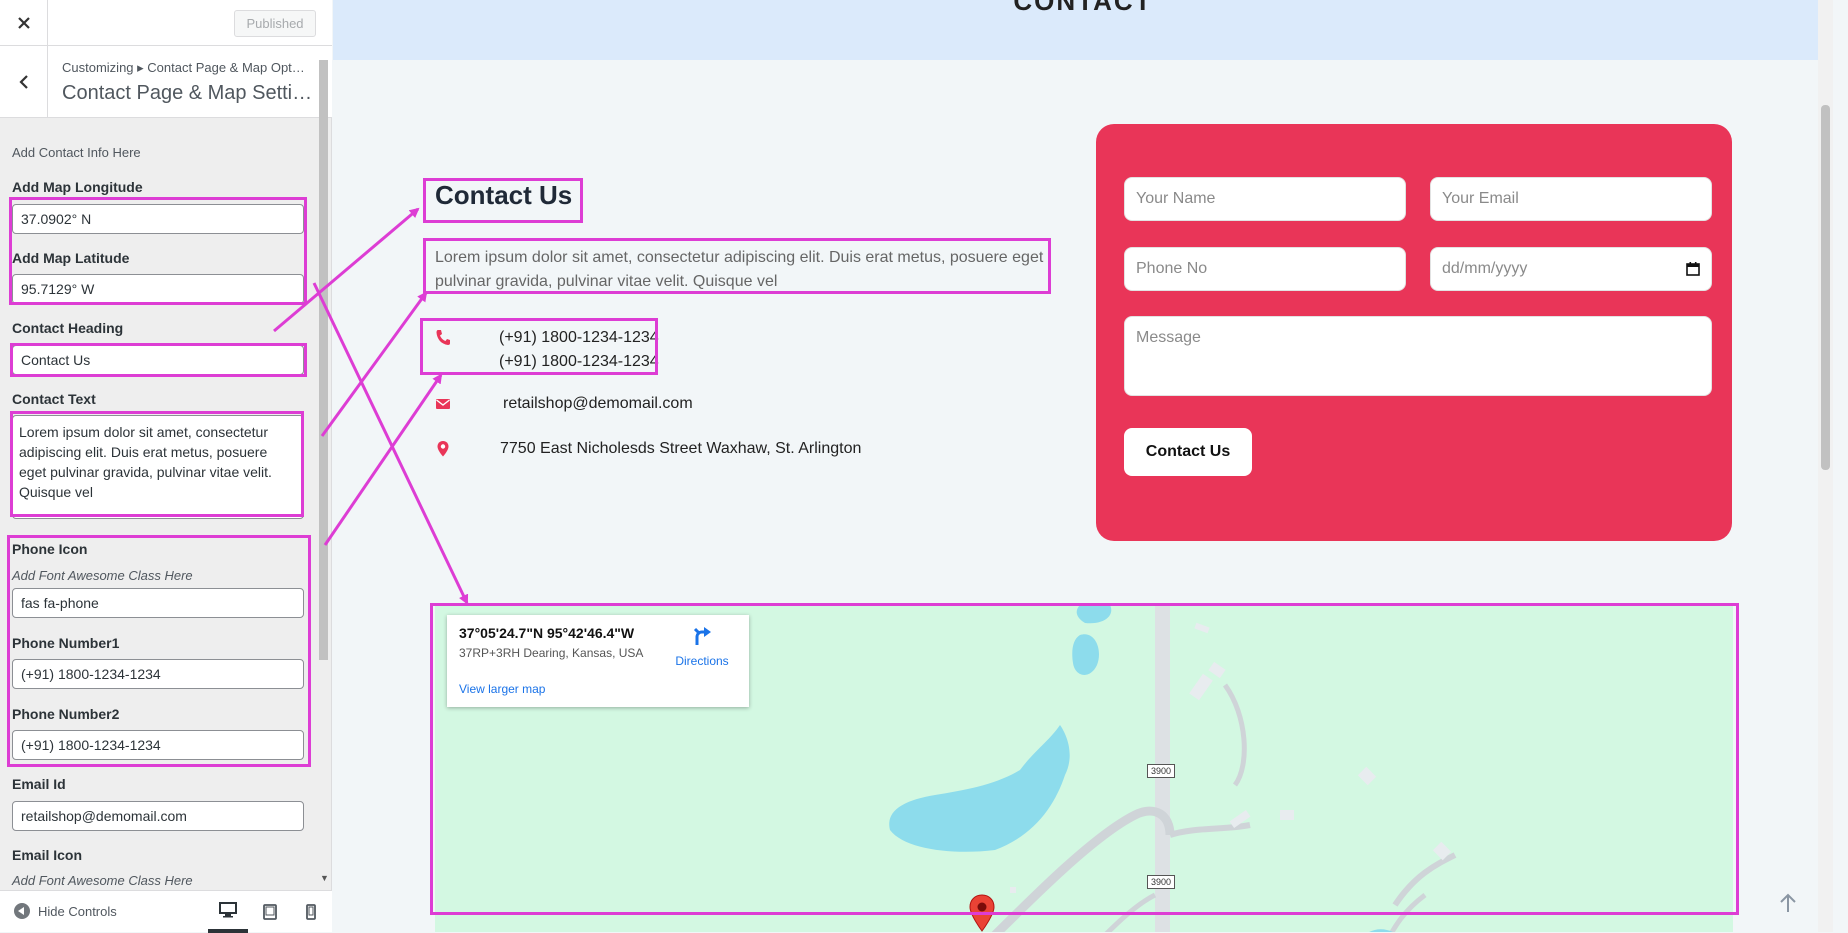  What do you see at coordinates (1571, 269) in the screenshot?
I see `date-input: dd/mm/yyyy` at bounding box center [1571, 269].